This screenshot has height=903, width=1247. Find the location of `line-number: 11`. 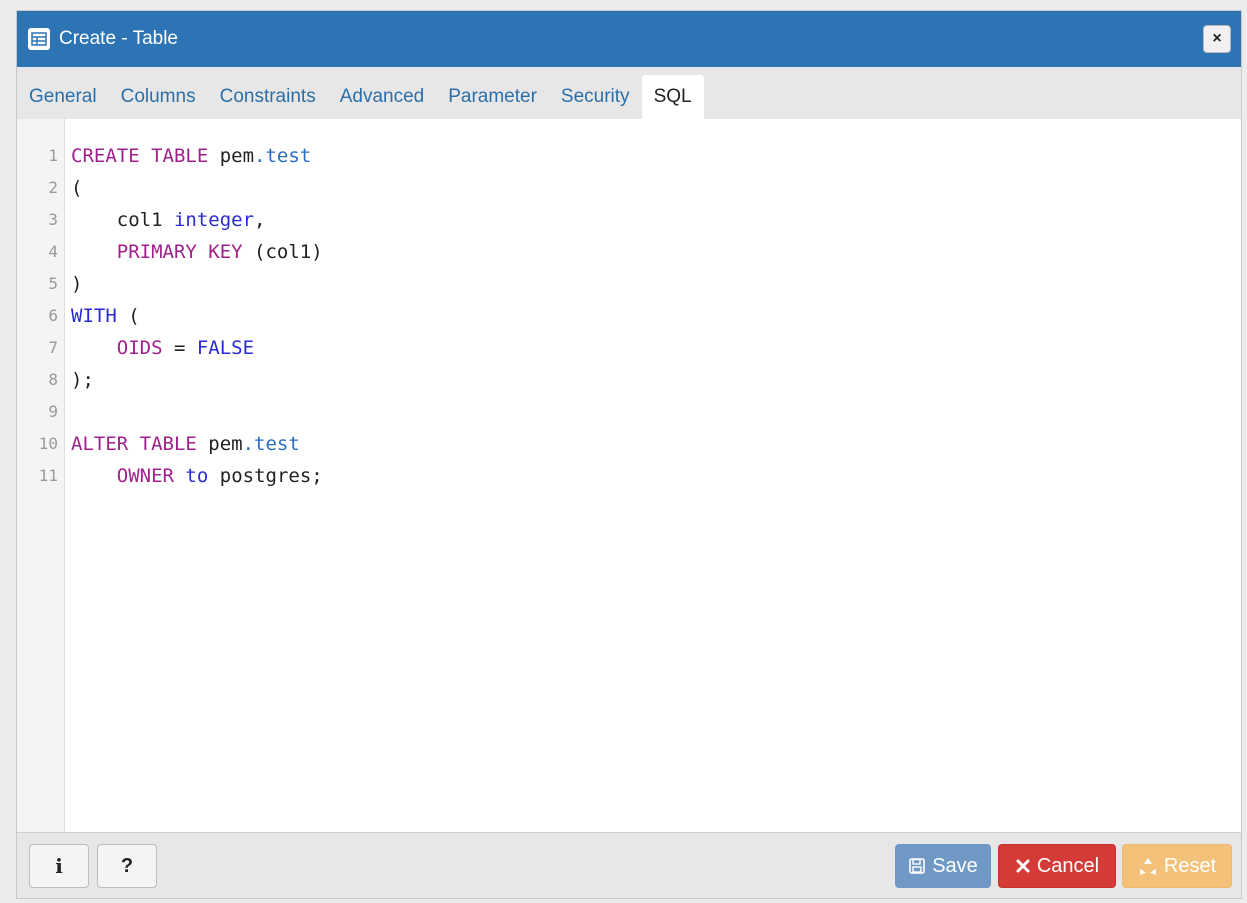

line-number: 11 is located at coordinates (48, 475).